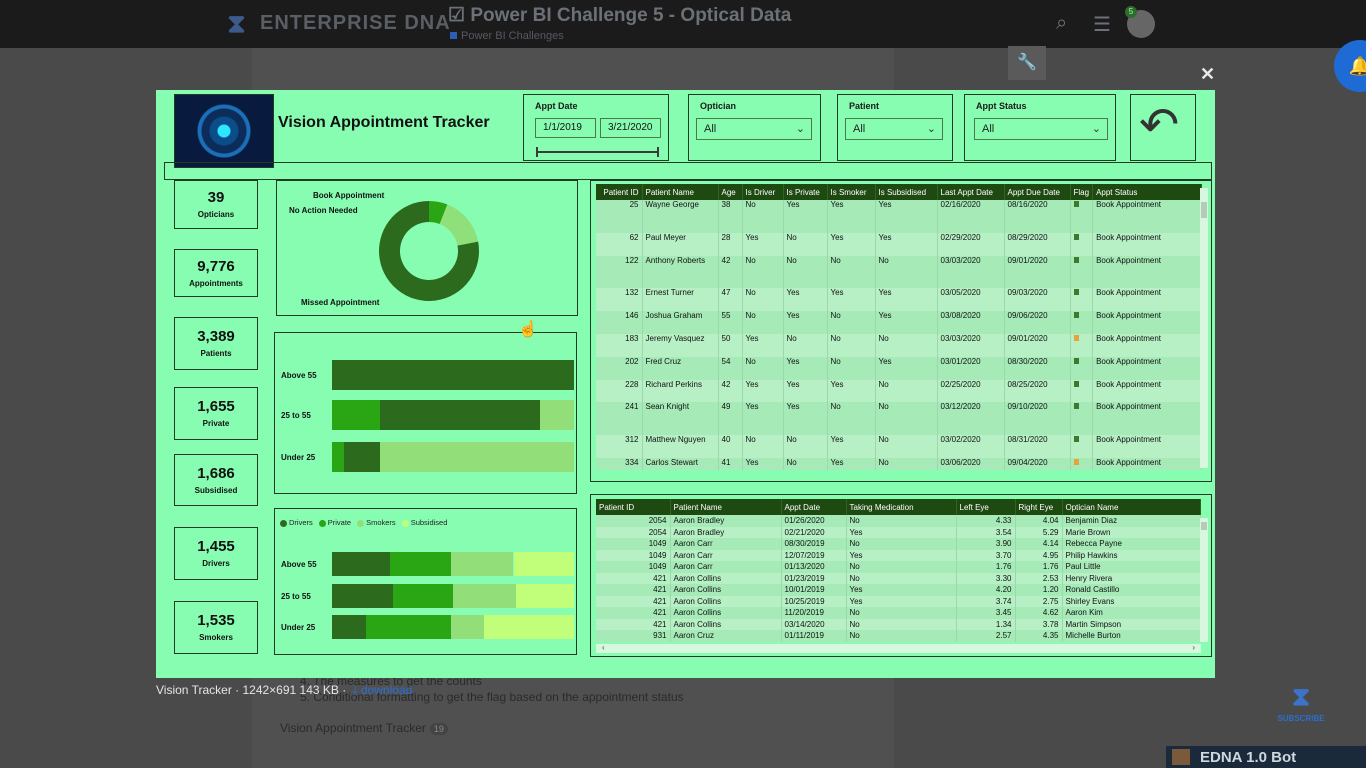 The image size is (1366, 768). I want to click on column-header: Is Private, so click(805, 192).